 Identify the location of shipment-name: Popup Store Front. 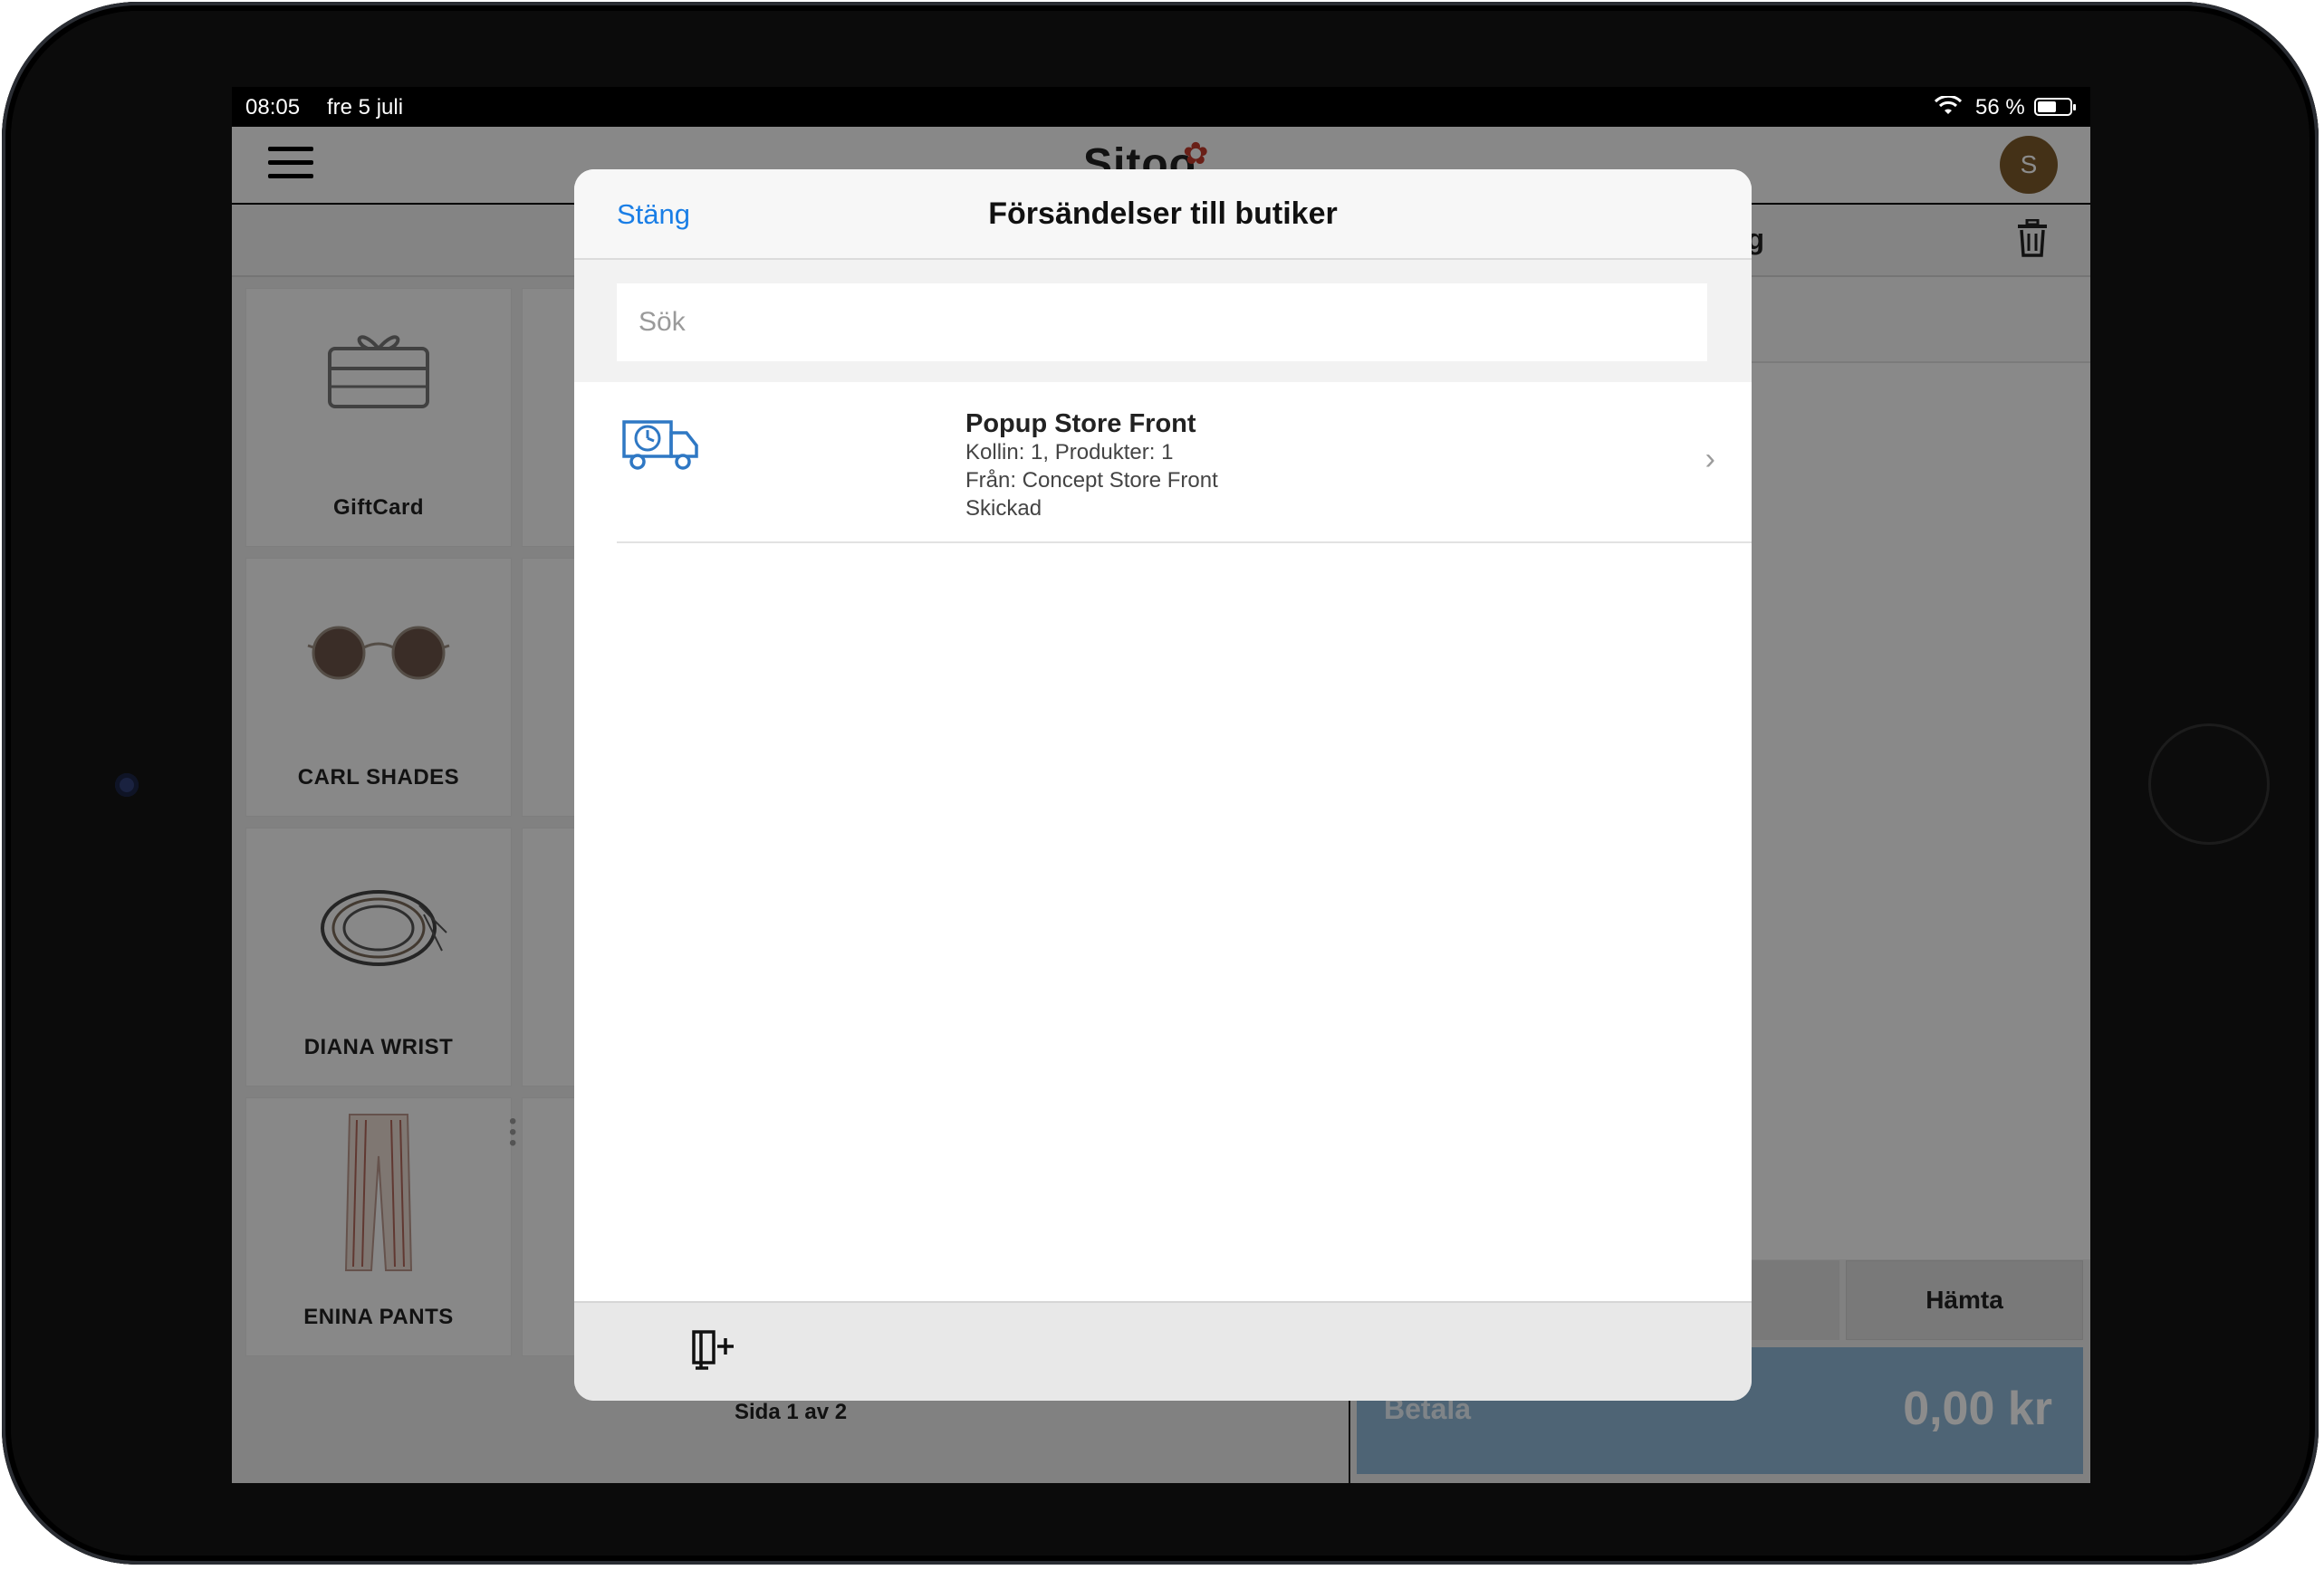
(1080, 423).